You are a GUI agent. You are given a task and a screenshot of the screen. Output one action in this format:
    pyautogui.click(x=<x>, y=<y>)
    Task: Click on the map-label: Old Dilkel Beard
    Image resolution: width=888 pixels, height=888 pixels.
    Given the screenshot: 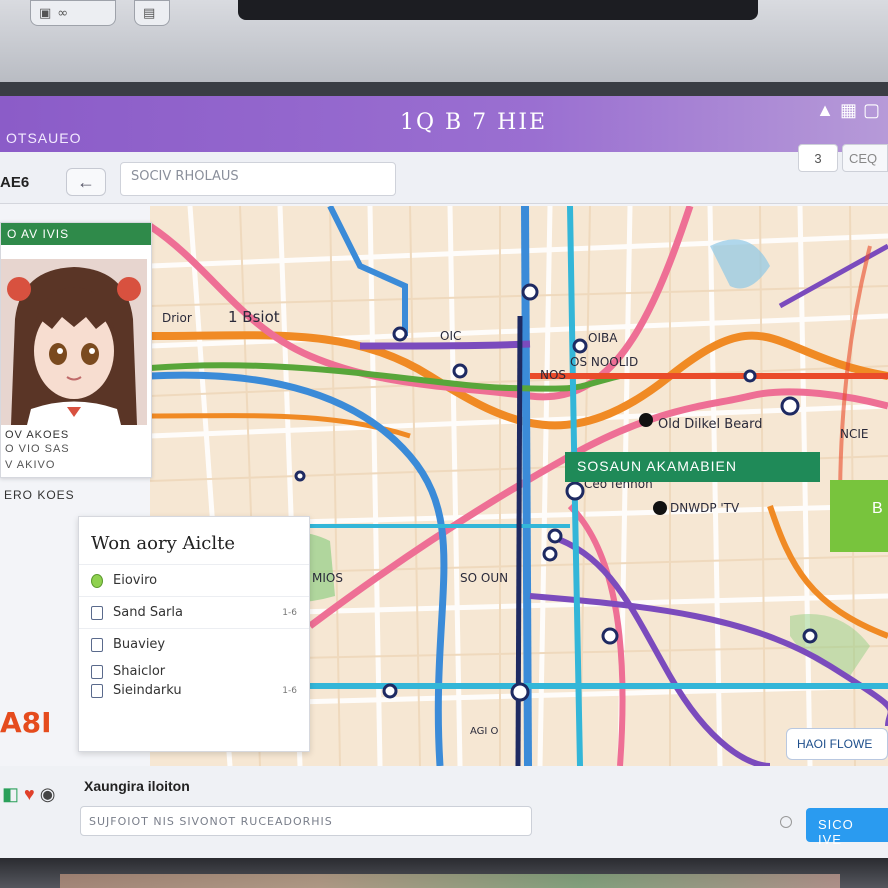 What is the action you would take?
    pyautogui.click(x=710, y=424)
    